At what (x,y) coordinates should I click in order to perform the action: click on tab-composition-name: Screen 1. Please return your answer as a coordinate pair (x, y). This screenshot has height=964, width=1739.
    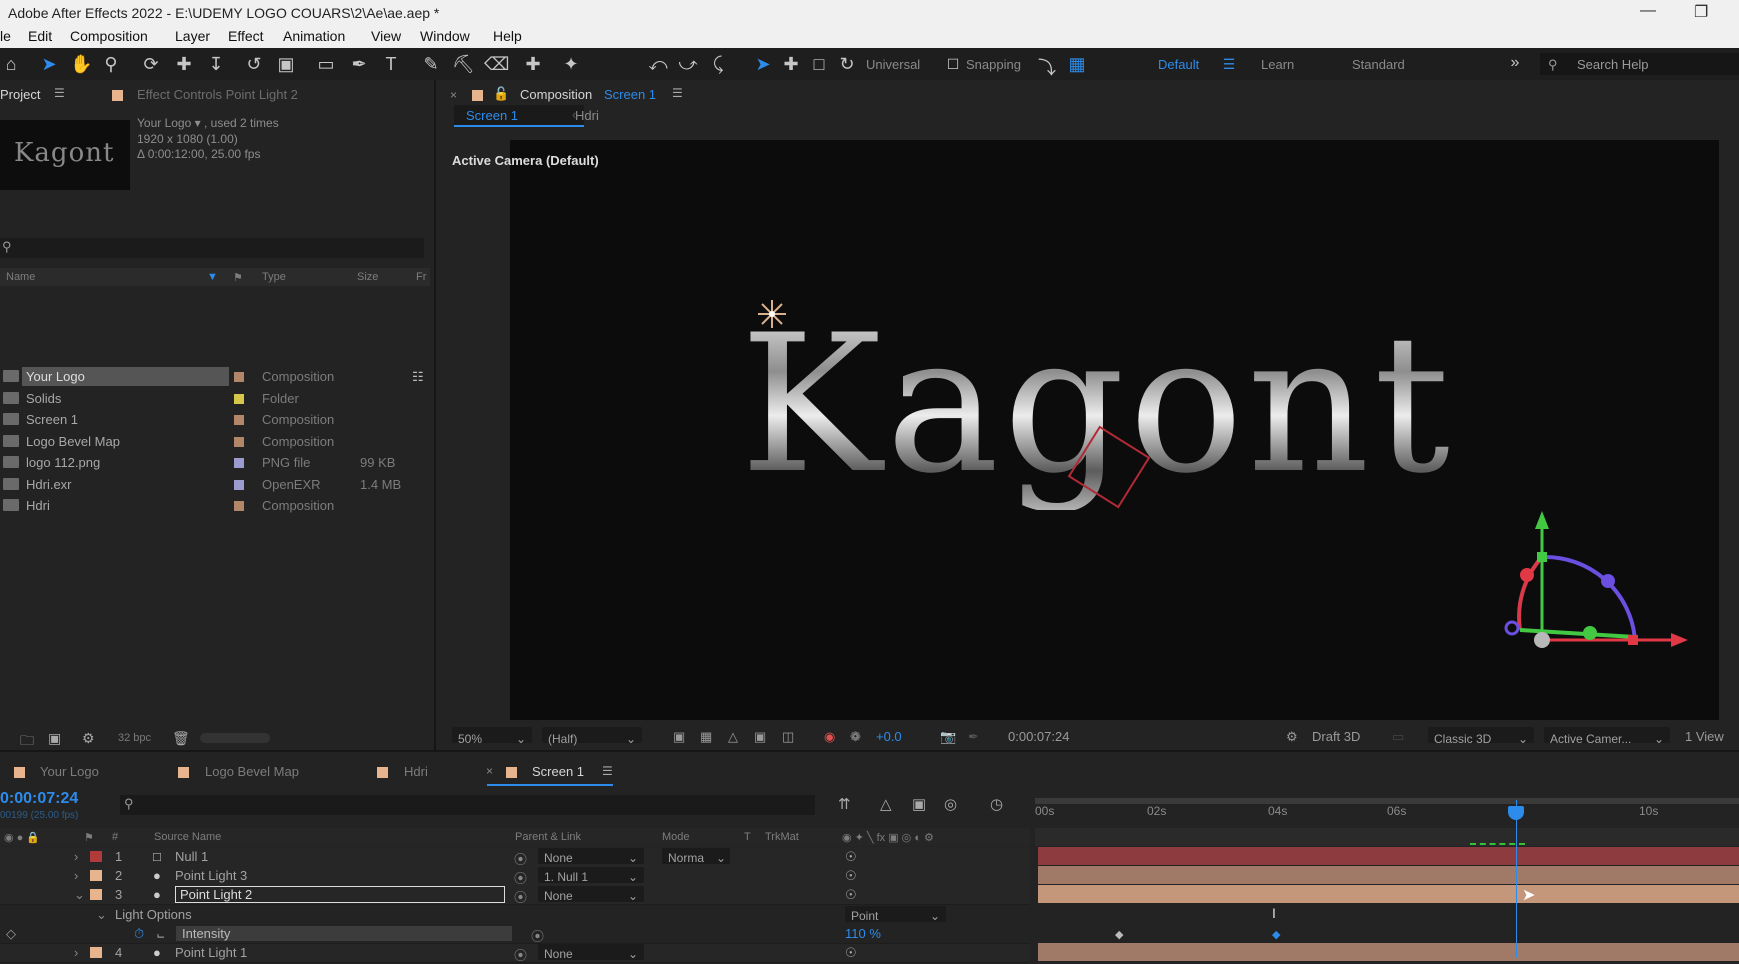
    Looking at the image, I should click on (630, 94).